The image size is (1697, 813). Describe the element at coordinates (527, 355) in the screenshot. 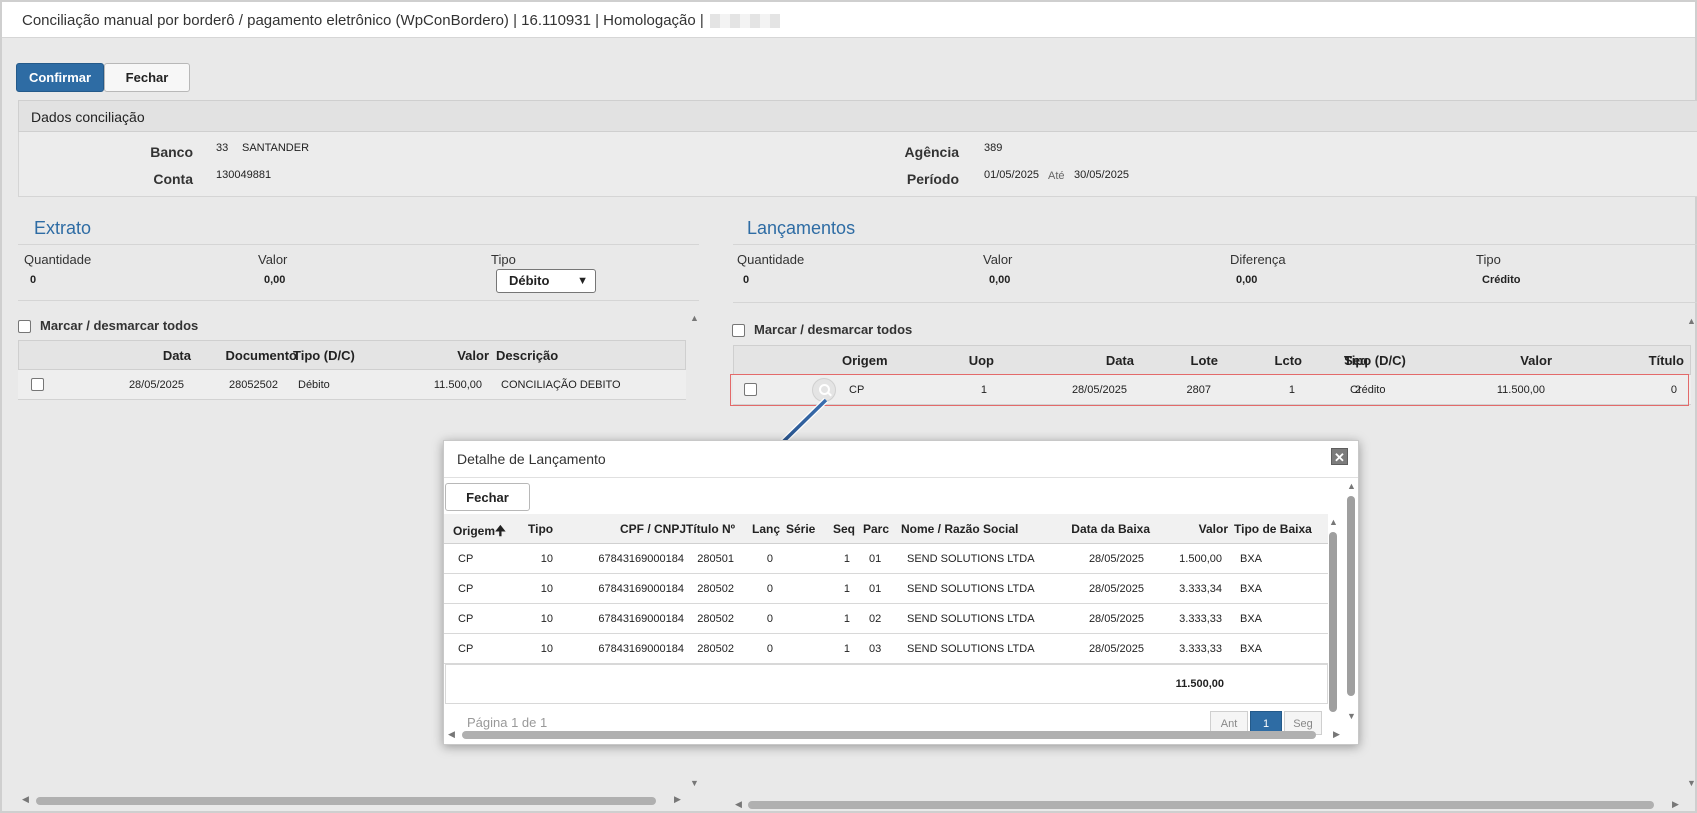

I see `extrato-col-descricao: Descrição` at that location.